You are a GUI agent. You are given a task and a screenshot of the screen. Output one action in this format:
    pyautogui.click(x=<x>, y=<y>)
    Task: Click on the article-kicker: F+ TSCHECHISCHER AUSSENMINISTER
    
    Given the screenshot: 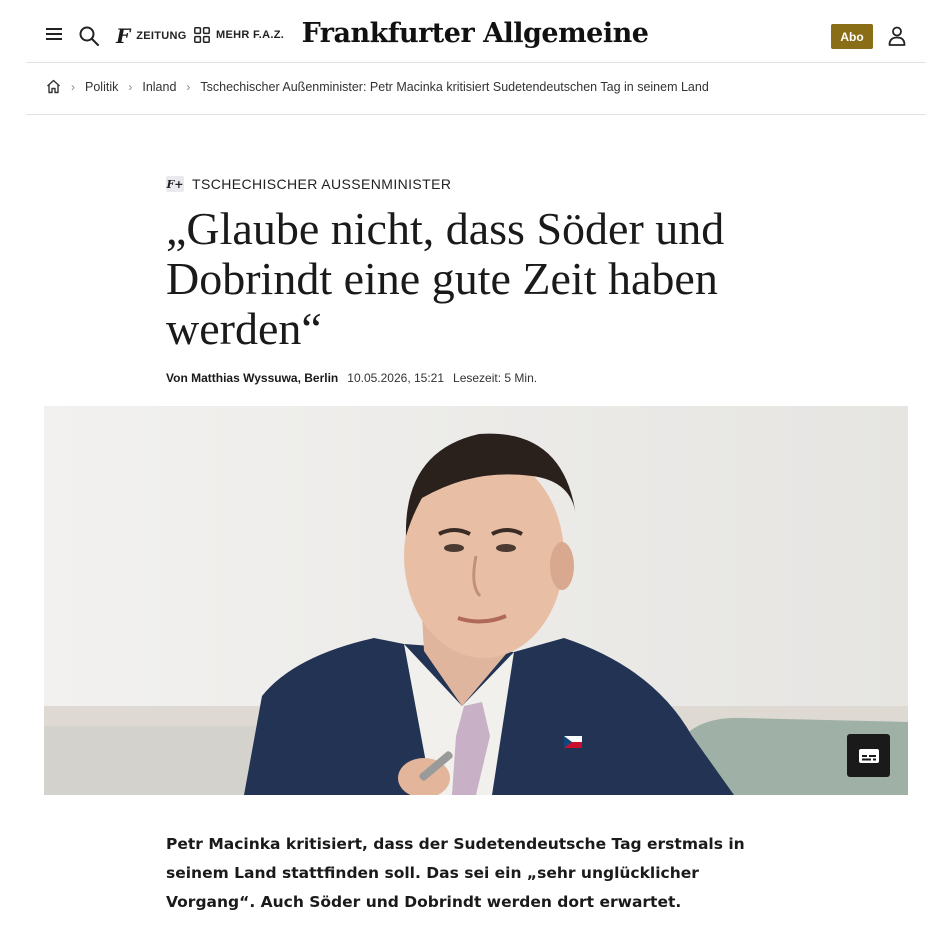 What is the action you would take?
    pyautogui.click(x=308, y=184)
    